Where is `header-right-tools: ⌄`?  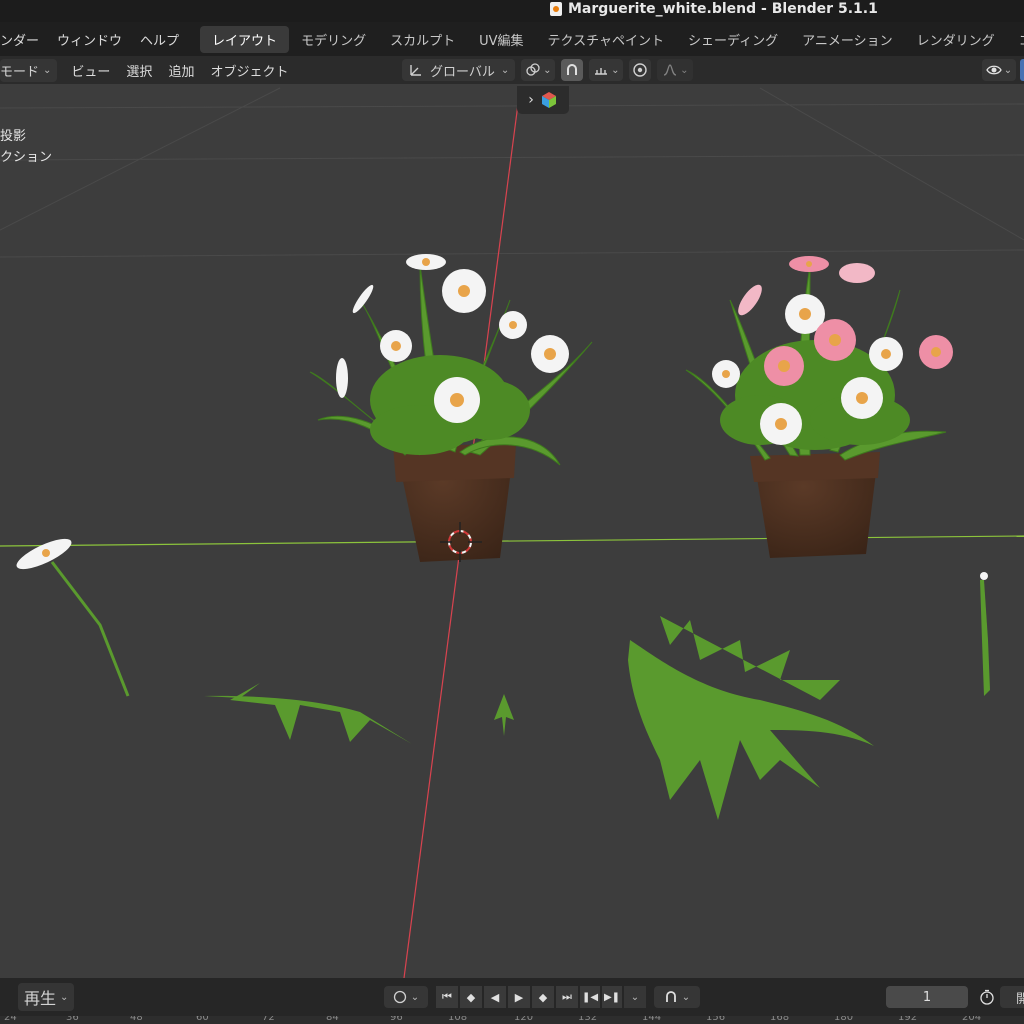 header-right-tools: ⌄ is located at coordinates (1003, 70).